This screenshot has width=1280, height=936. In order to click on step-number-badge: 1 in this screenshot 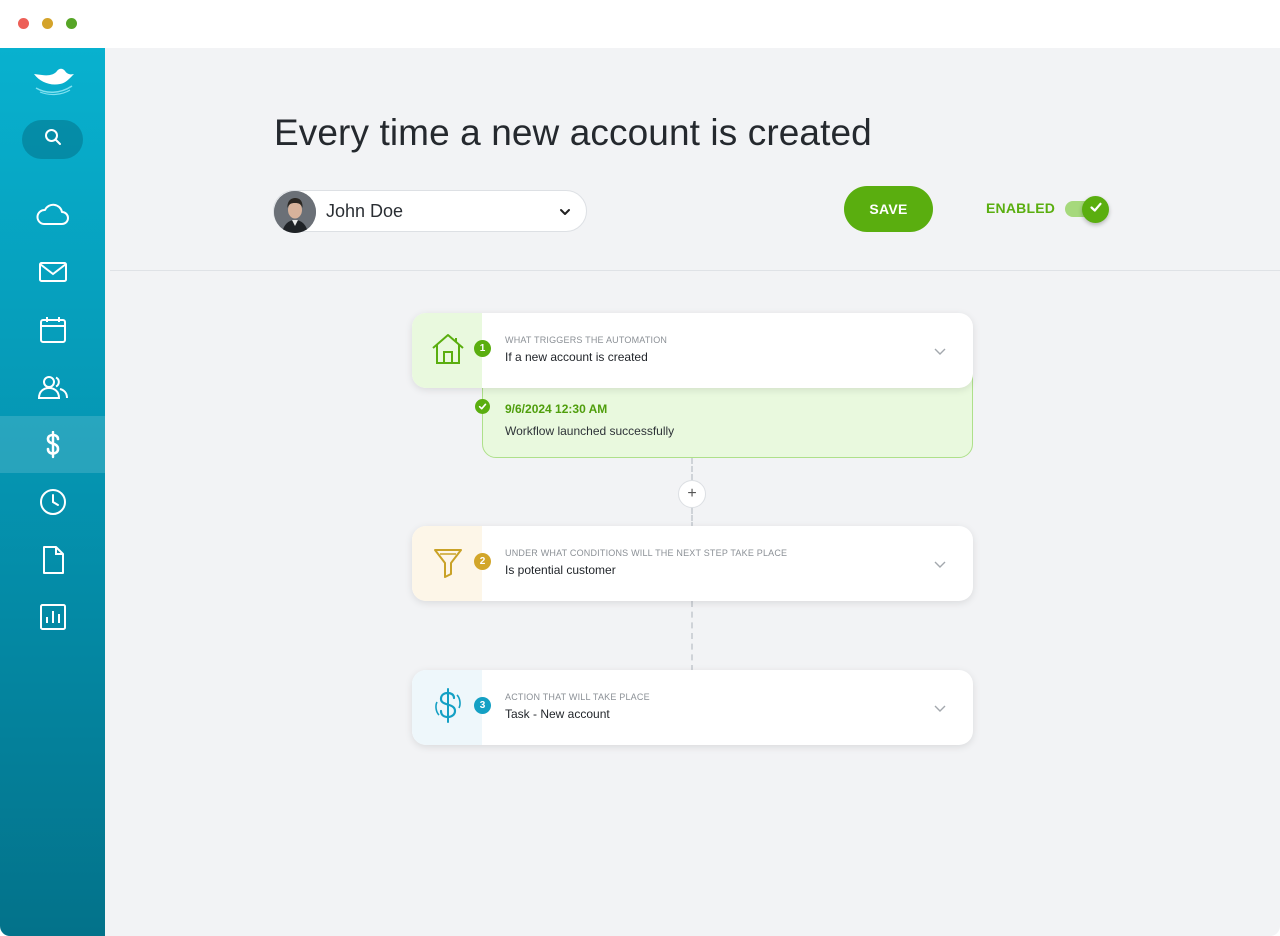, I will do `click(482, 348)`.